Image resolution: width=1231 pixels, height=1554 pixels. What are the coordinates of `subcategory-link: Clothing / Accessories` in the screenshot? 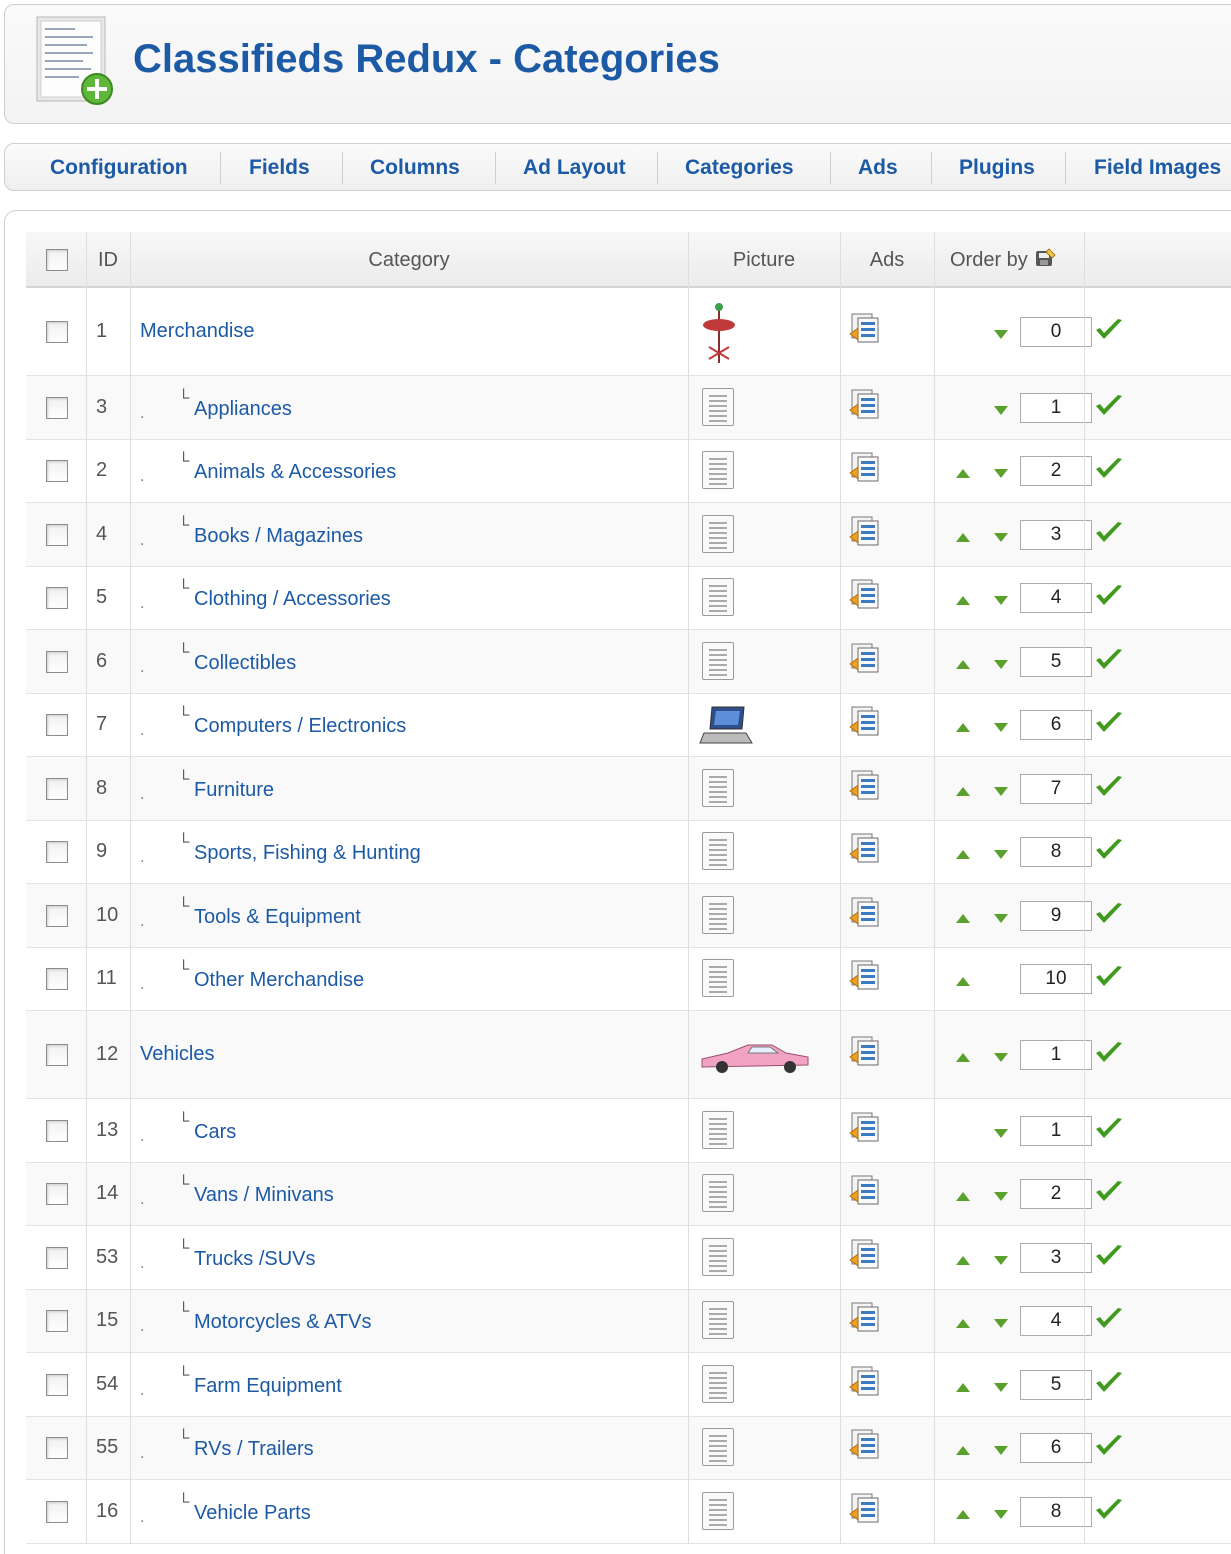 It's located at (292, 599).